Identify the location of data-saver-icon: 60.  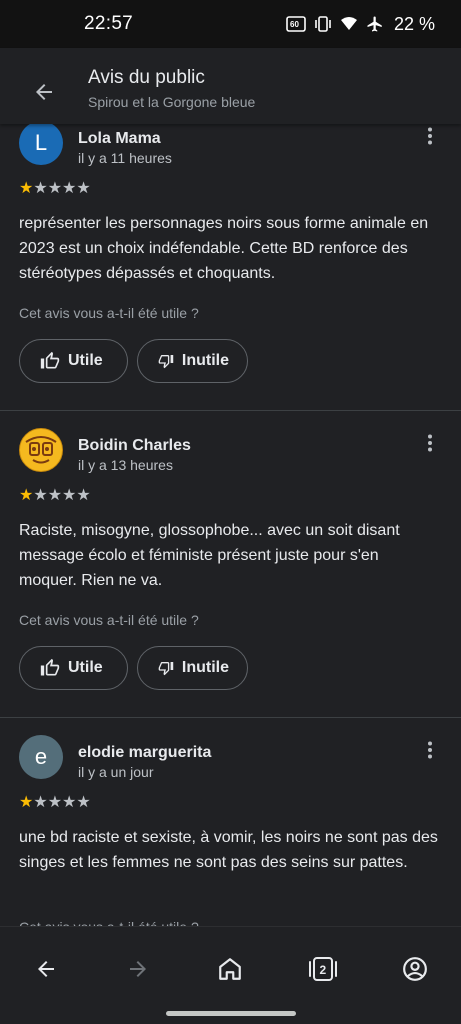
(296, 24).